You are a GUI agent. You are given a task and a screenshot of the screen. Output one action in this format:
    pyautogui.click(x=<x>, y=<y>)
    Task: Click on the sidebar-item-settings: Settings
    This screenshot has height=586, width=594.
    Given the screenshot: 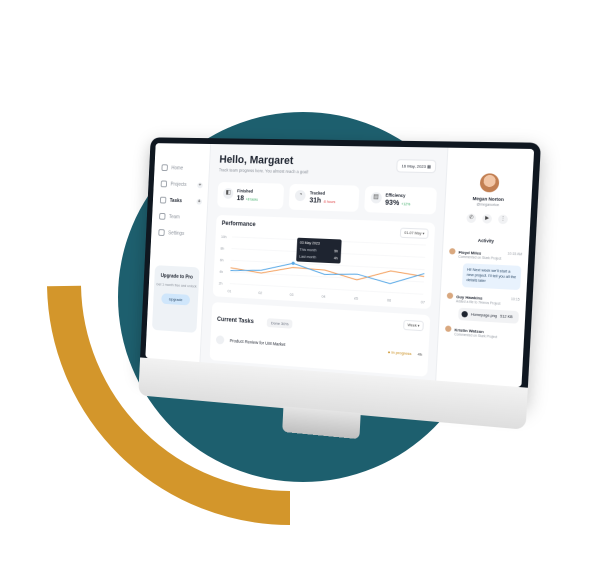 What is the action you would take?
    pyautogui.click(x=179, y=233)
    